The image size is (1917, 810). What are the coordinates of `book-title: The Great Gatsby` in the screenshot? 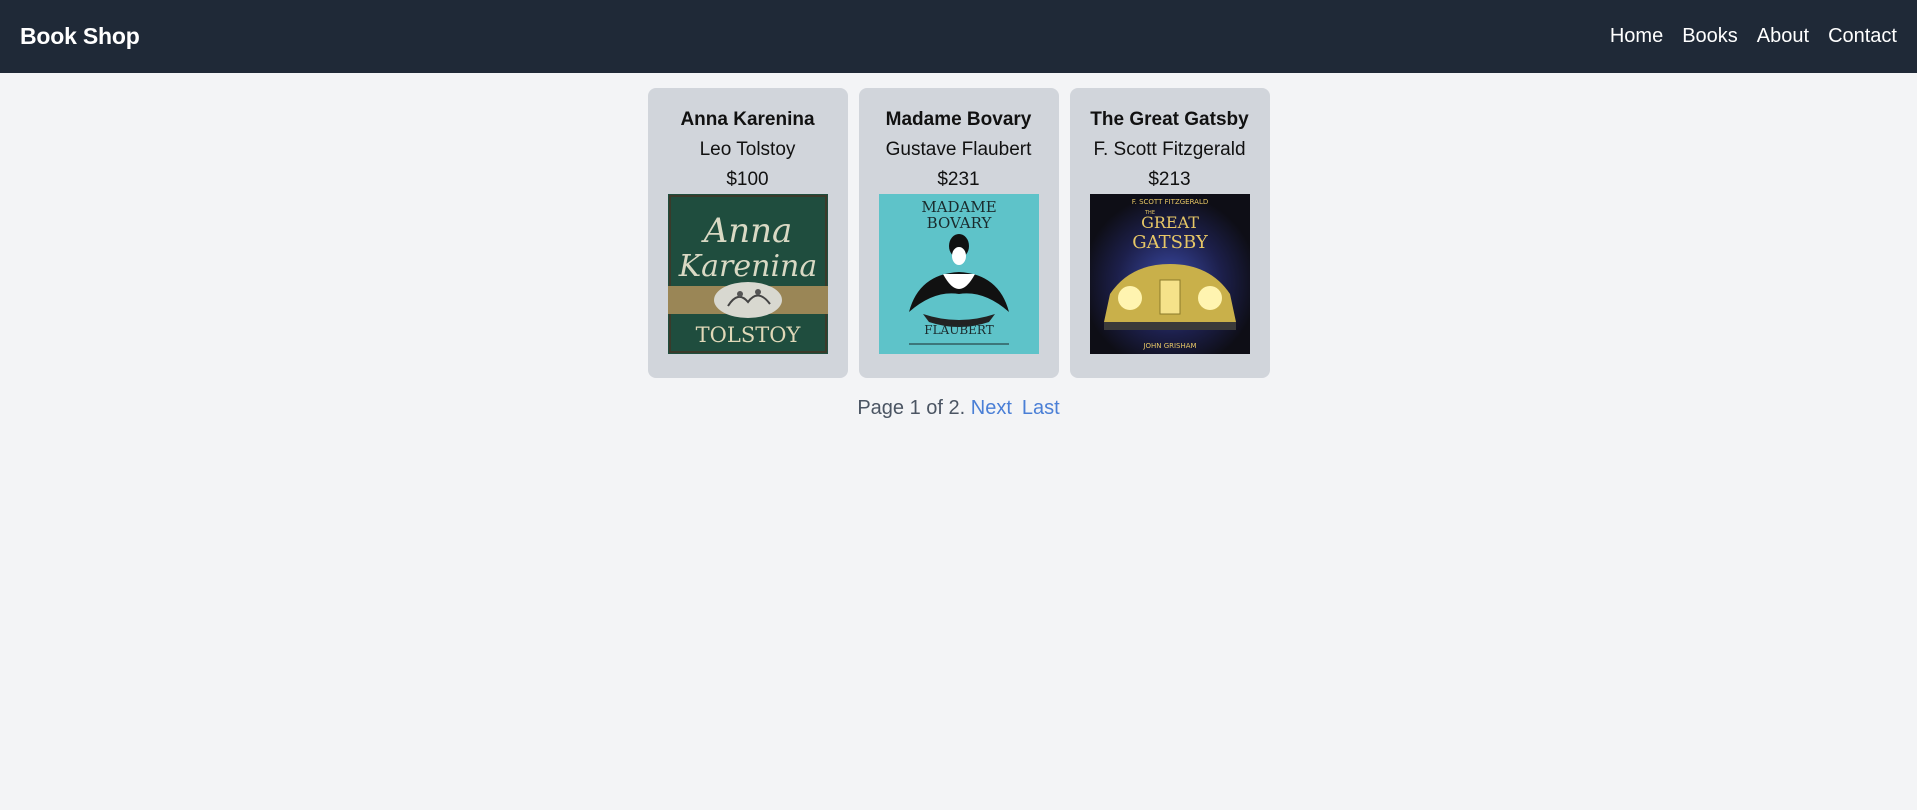 It's located at (1169, 119).